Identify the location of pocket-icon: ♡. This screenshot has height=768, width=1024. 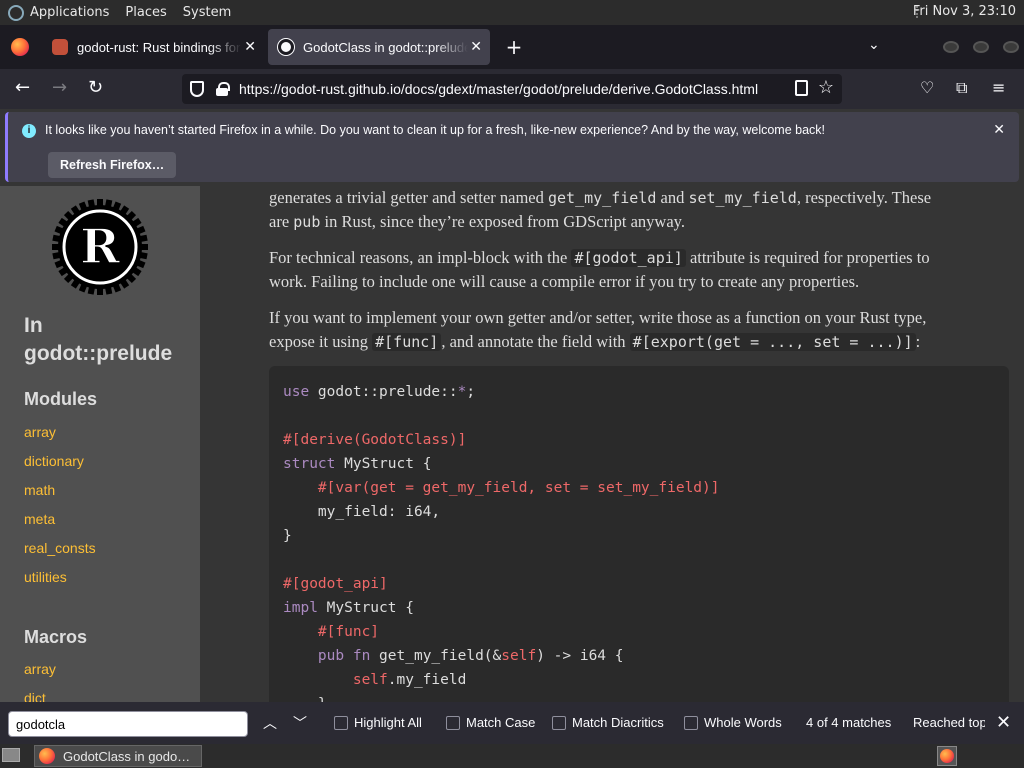
(927, 87).